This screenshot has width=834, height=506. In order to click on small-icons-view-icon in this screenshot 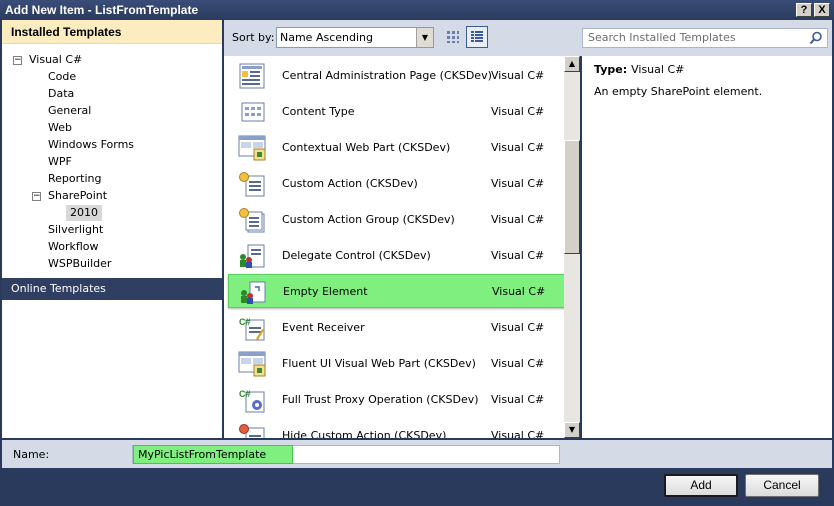, I will do `click(453, 37)`.